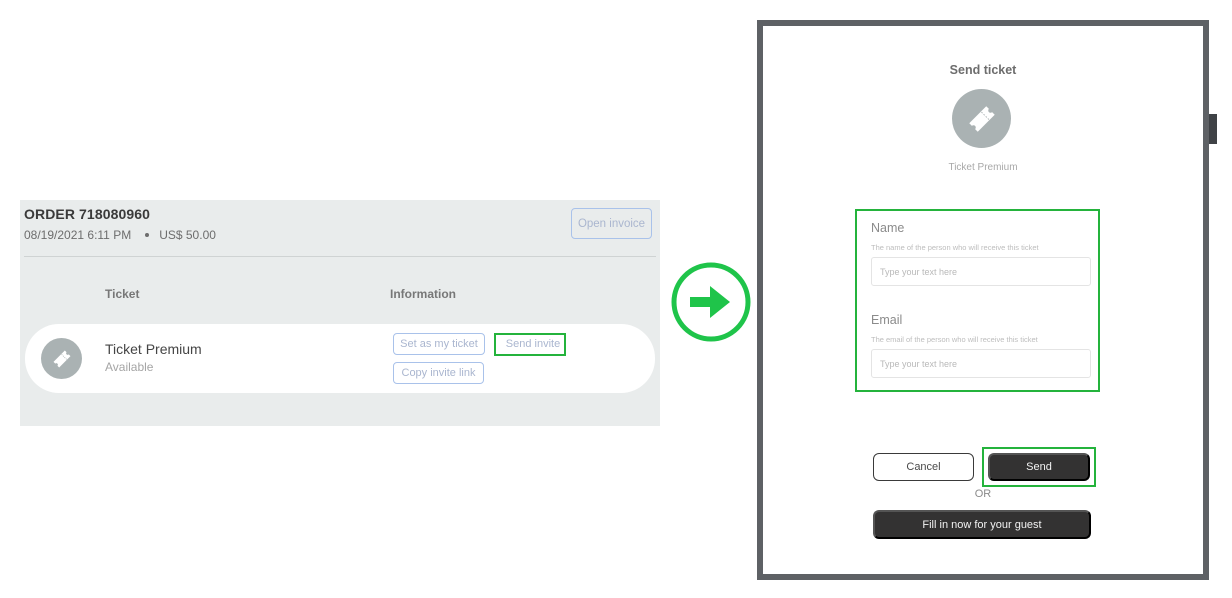 The height and width of the screenshot is (598, 1232). What do you see at coordinates (1213, 129) in the screenshot?
I see `background-page-fragment` at bounding box center [1213, 129].